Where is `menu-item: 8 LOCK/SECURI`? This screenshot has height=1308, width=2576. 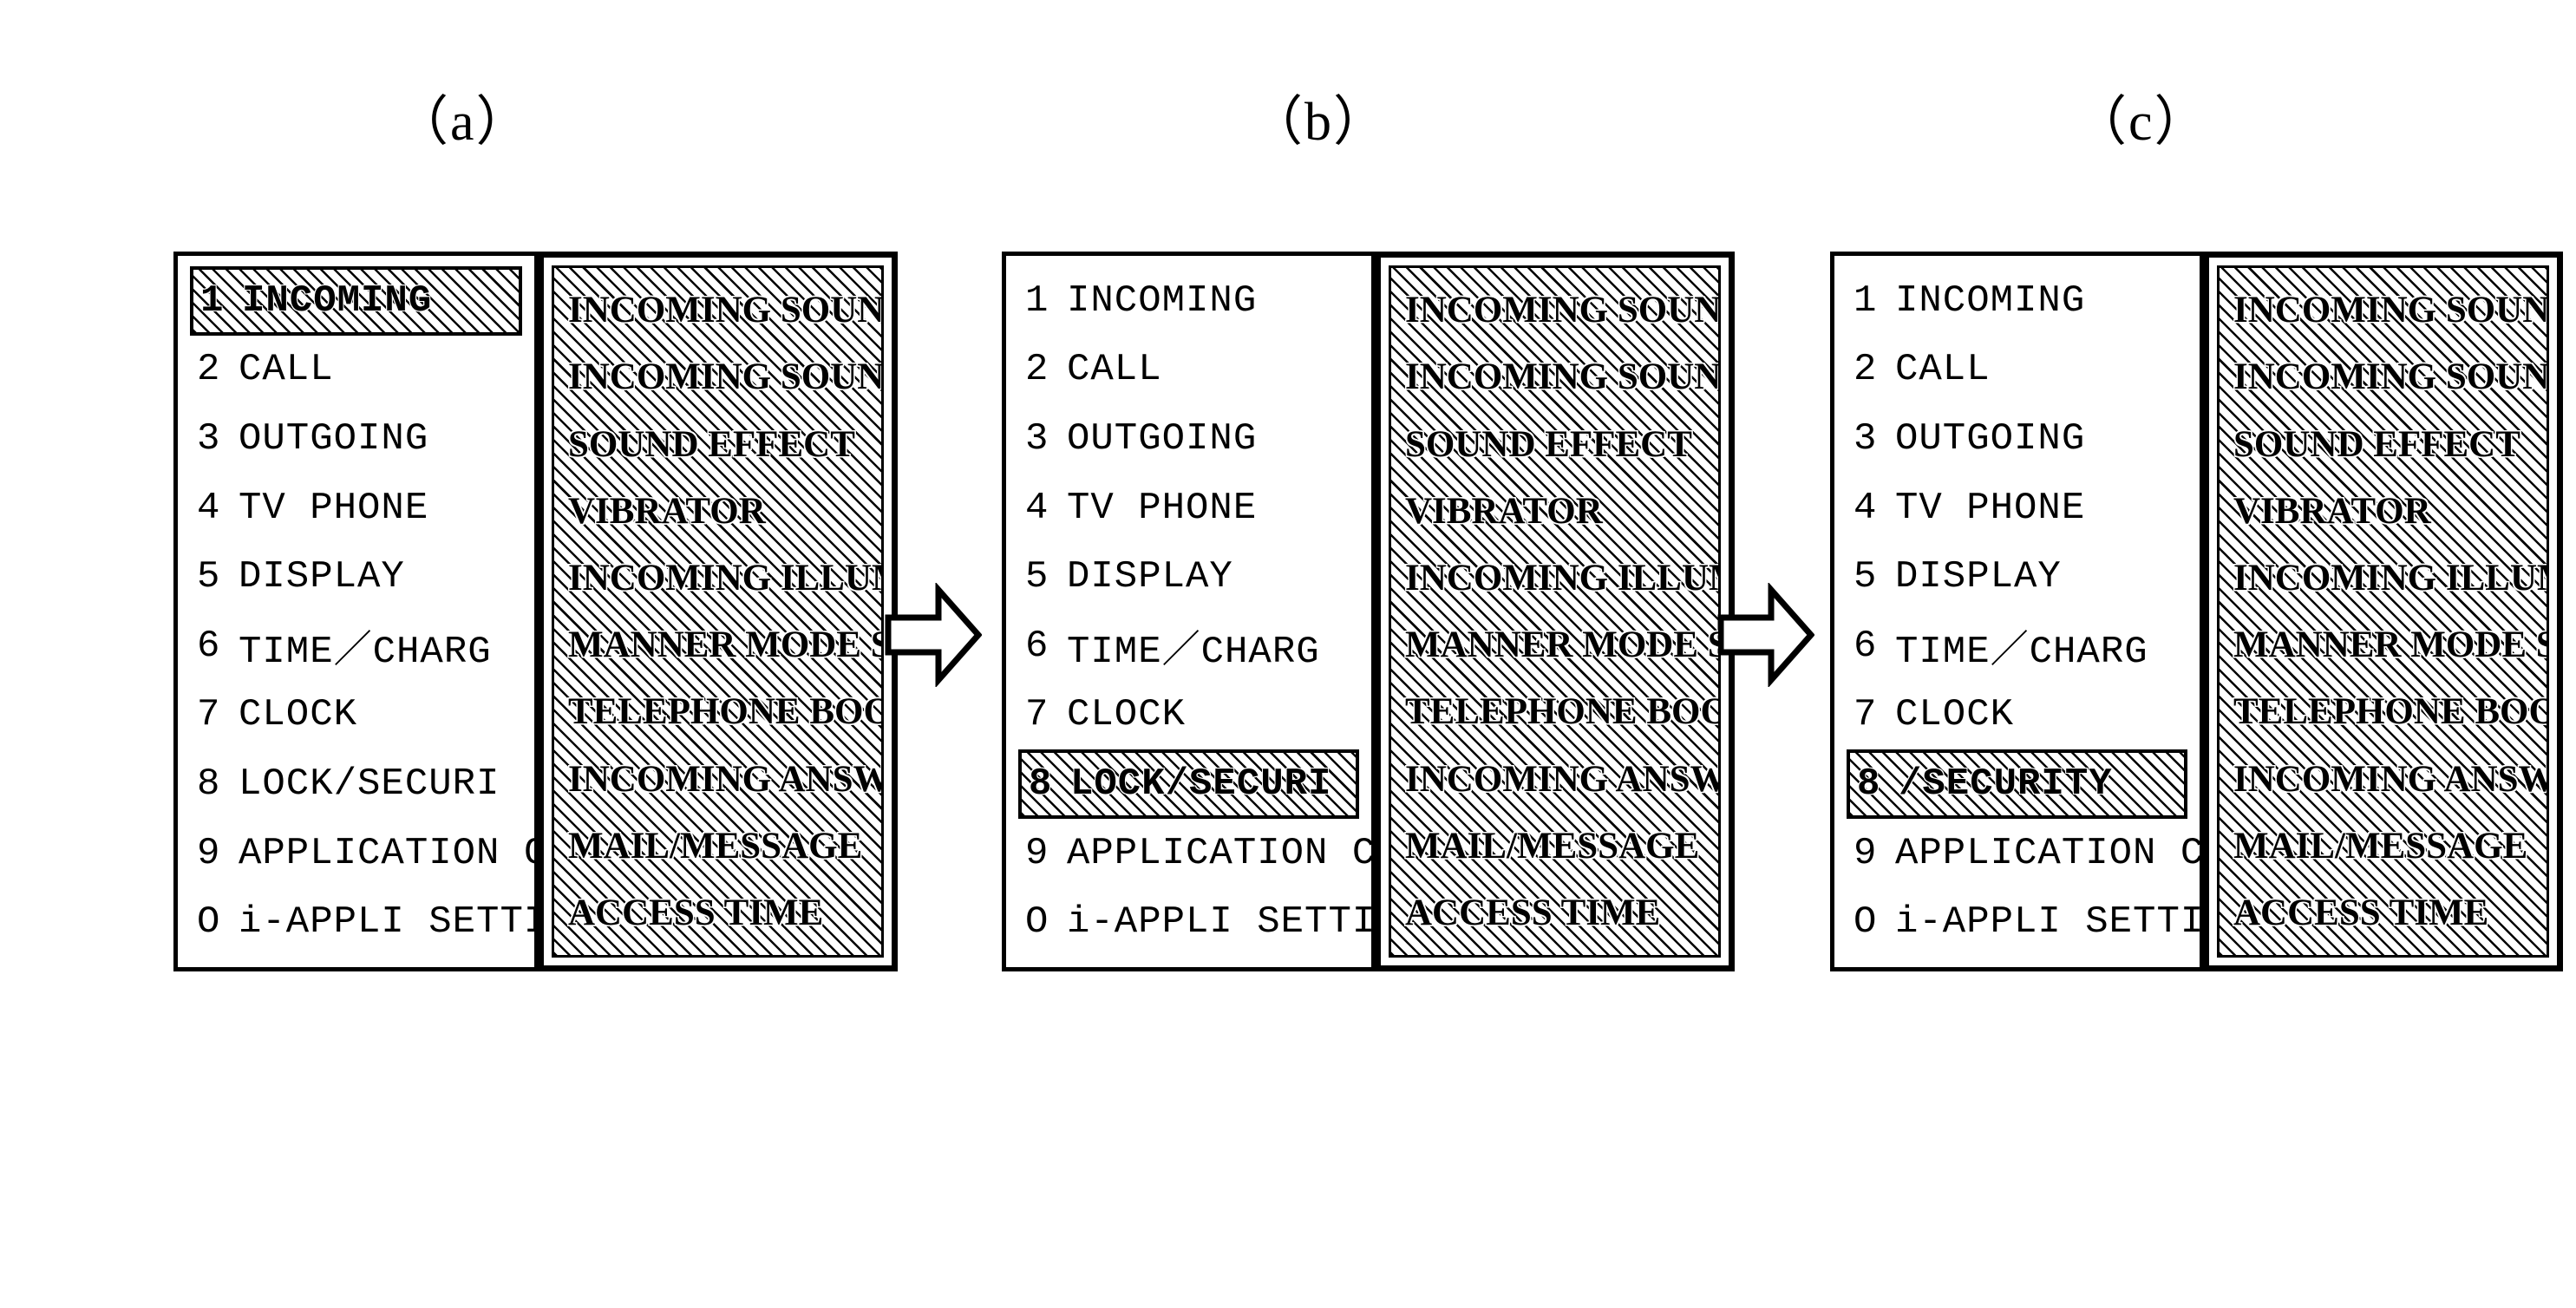
menu-item: 8 LOCK/SECURI is located at coordinates (356, 784).